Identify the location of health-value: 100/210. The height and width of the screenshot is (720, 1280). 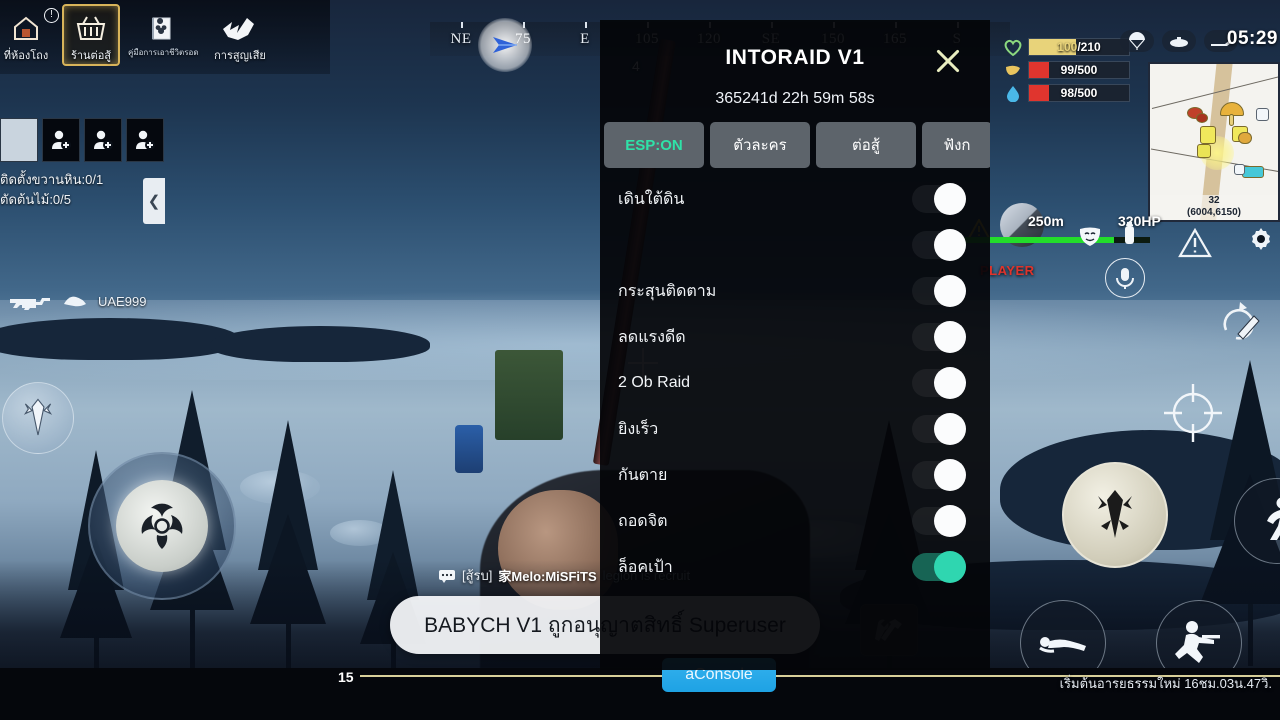
(1079, 47).